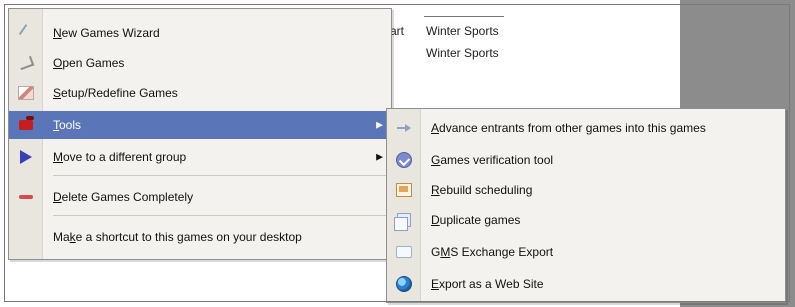  Describe the element at coordinates (586, 284) in the screenshot. I see `submenu-item-export-web-site: Export as a Web Site` at that location.